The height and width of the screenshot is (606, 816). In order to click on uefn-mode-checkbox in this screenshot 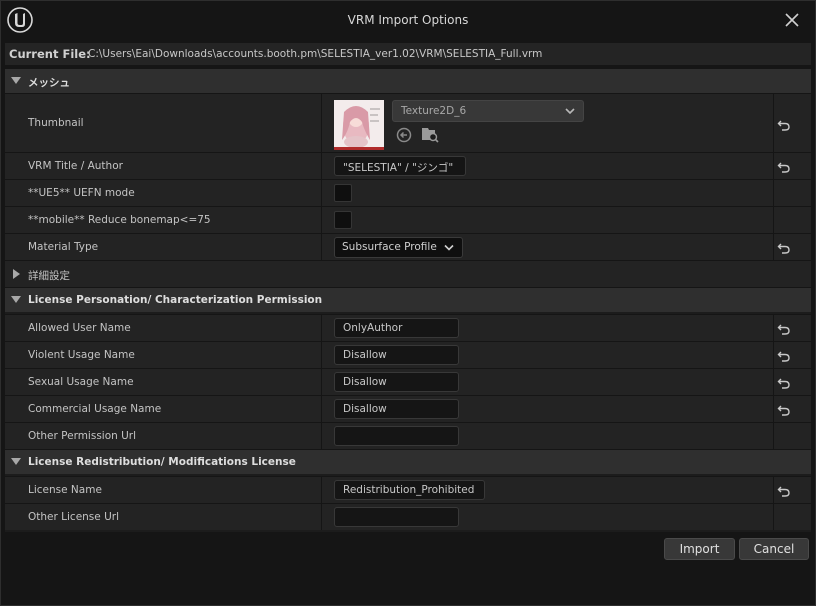, I will do `click(343, 193)`.